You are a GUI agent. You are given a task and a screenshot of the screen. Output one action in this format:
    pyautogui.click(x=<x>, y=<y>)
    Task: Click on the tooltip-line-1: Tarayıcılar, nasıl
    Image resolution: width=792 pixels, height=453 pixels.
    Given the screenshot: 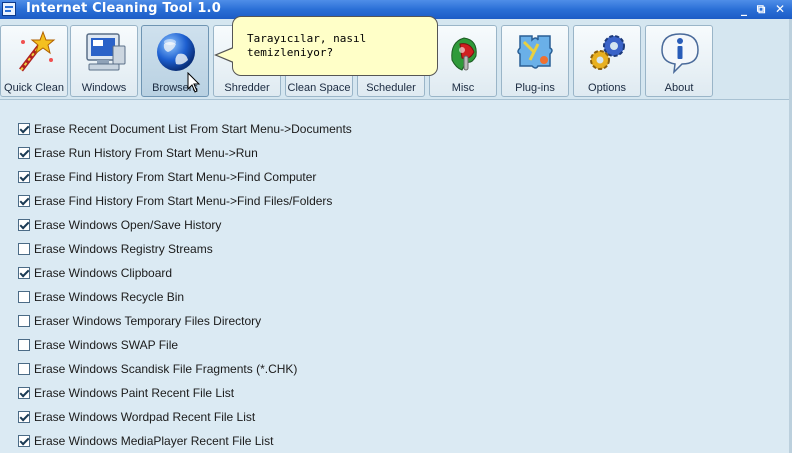 What is the action you would take?
    pyautogui.click(x=307, y=38)
    